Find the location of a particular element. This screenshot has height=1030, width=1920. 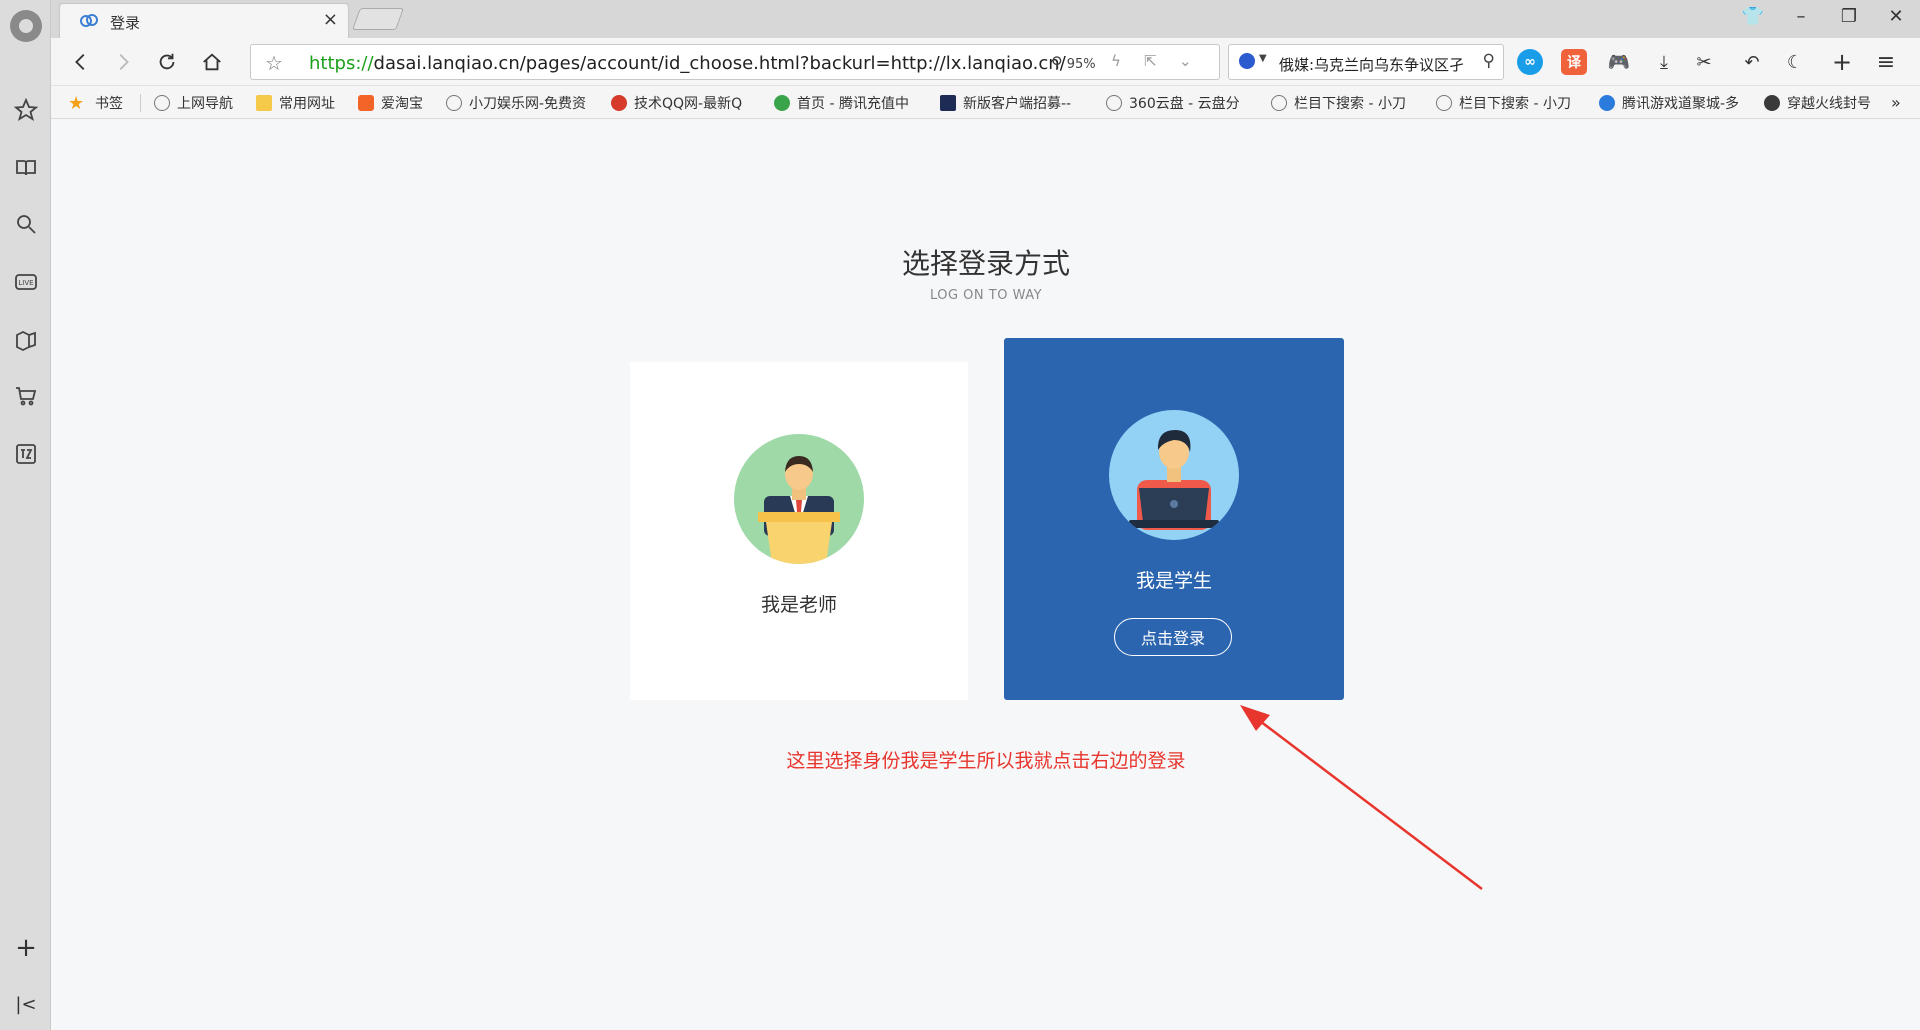

tab-close-icon: × is located at coordinates (330, 19).